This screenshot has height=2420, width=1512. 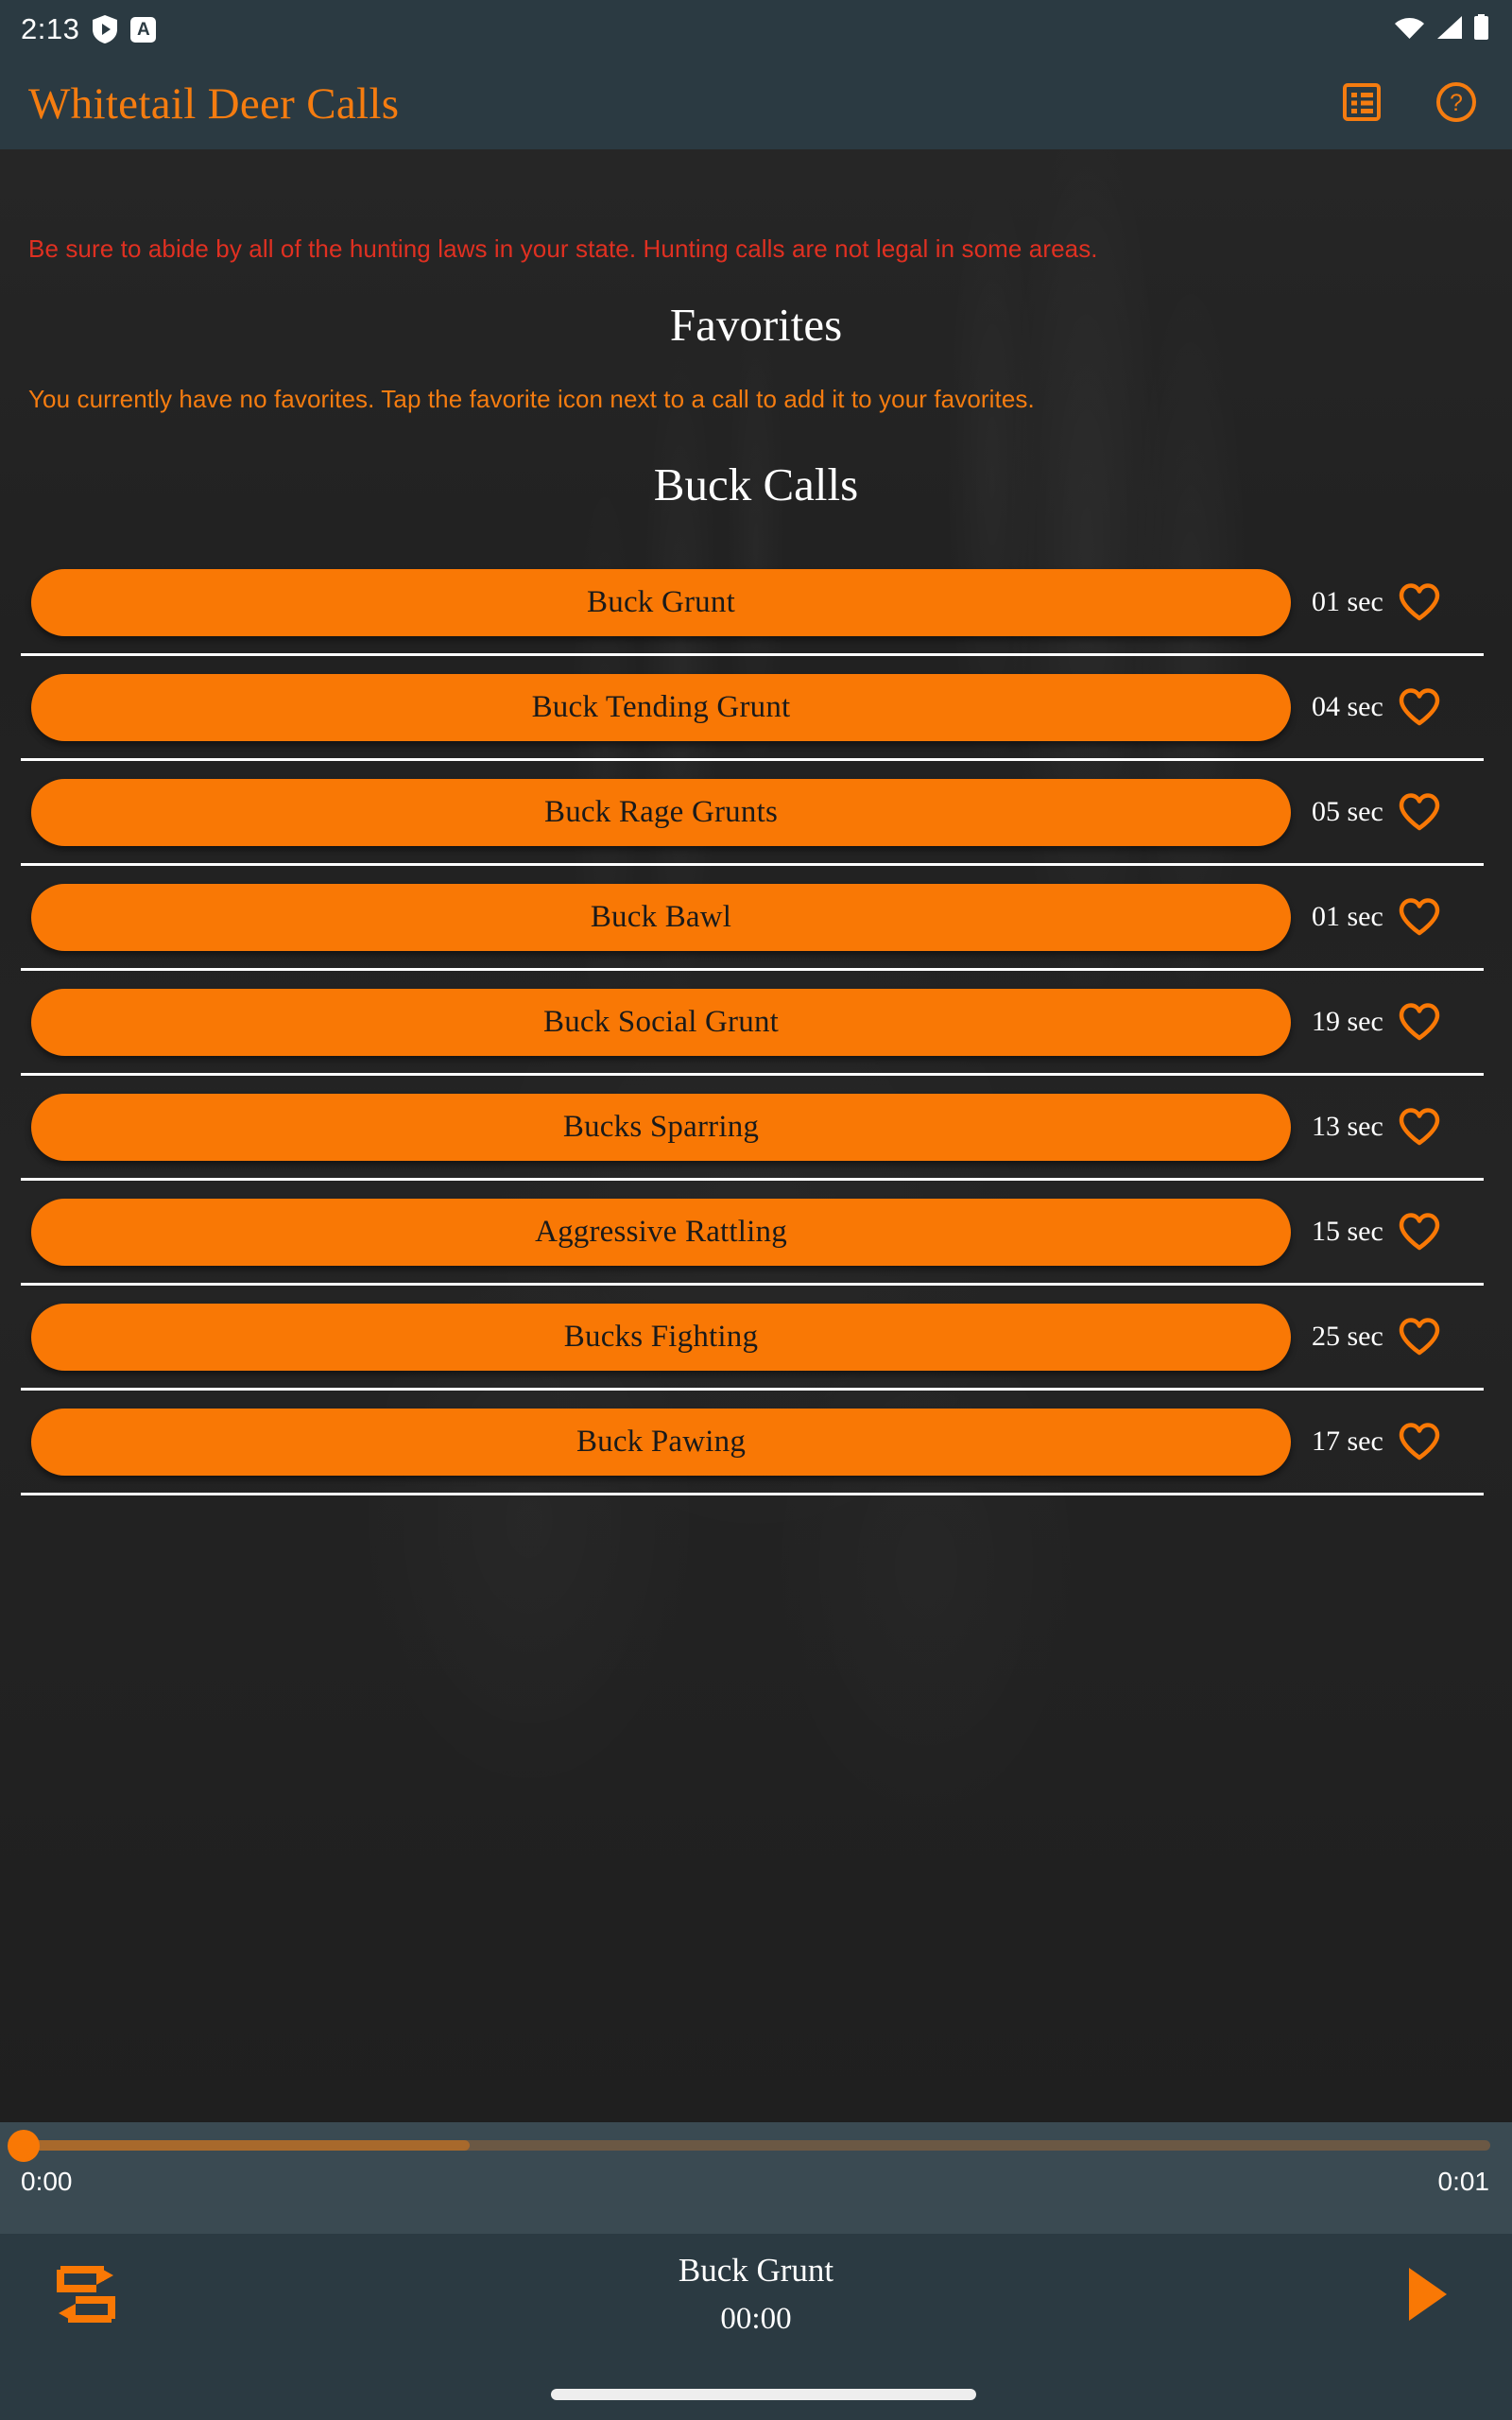 What do you see at coordinates (661, 1127) in the screenshot?
I see `play-call-button: Bucks Sparring` at bounding box center [661, 1127].